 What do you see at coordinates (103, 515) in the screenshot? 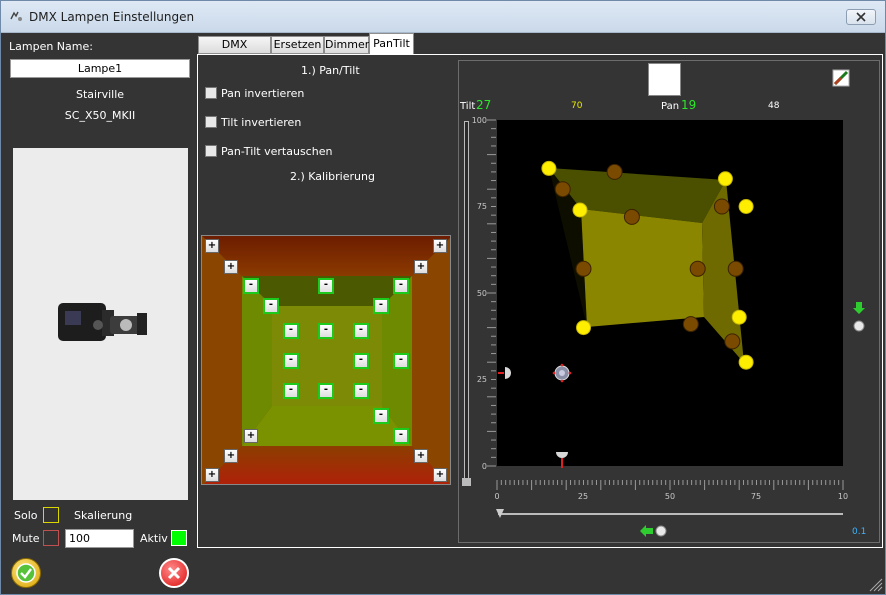
I see `scaling-label: Skalierung` at bounding box center [103, 515].